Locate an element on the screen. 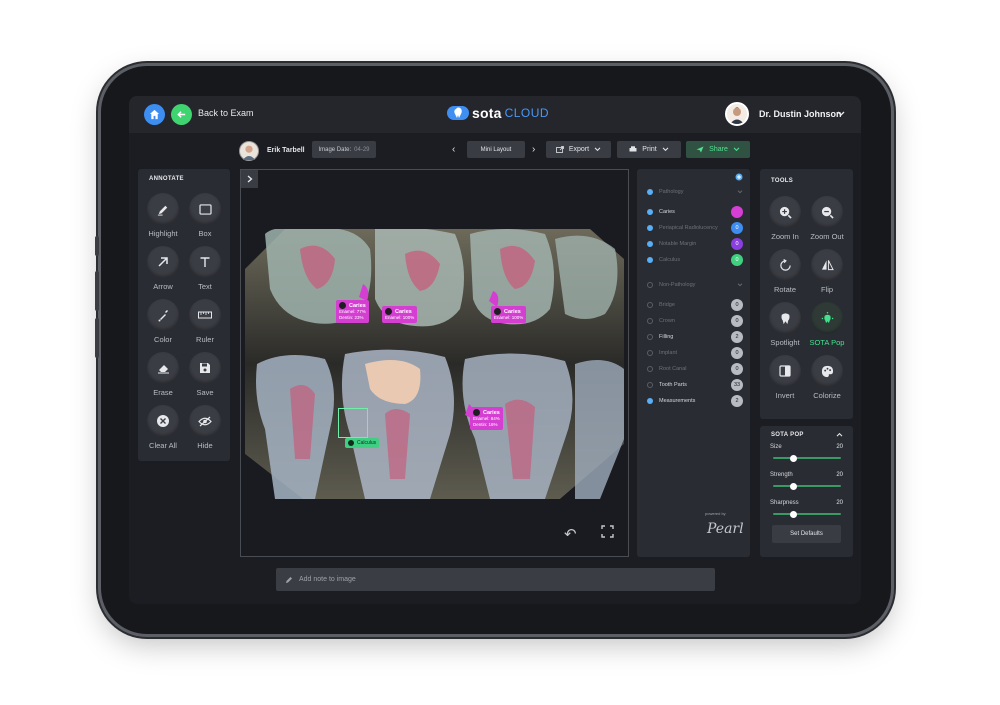 The width and height of the screenshot is (1000, 705). erase-tool: Erase is located at coordinates (163, 374).